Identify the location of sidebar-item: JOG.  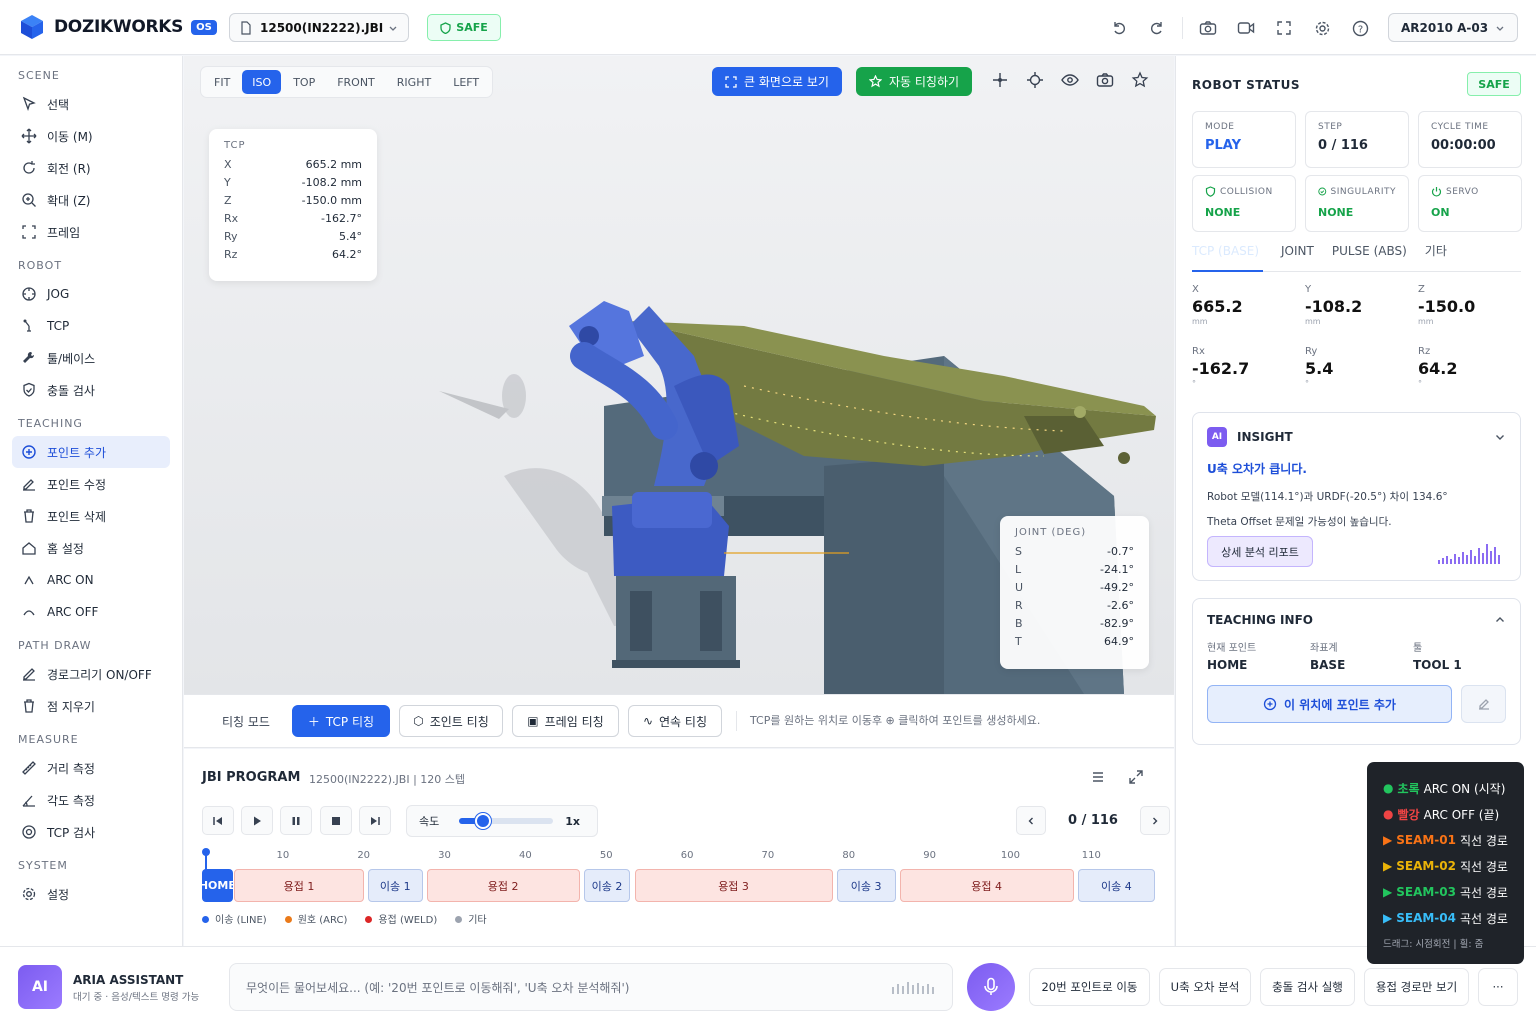
(91, 294).